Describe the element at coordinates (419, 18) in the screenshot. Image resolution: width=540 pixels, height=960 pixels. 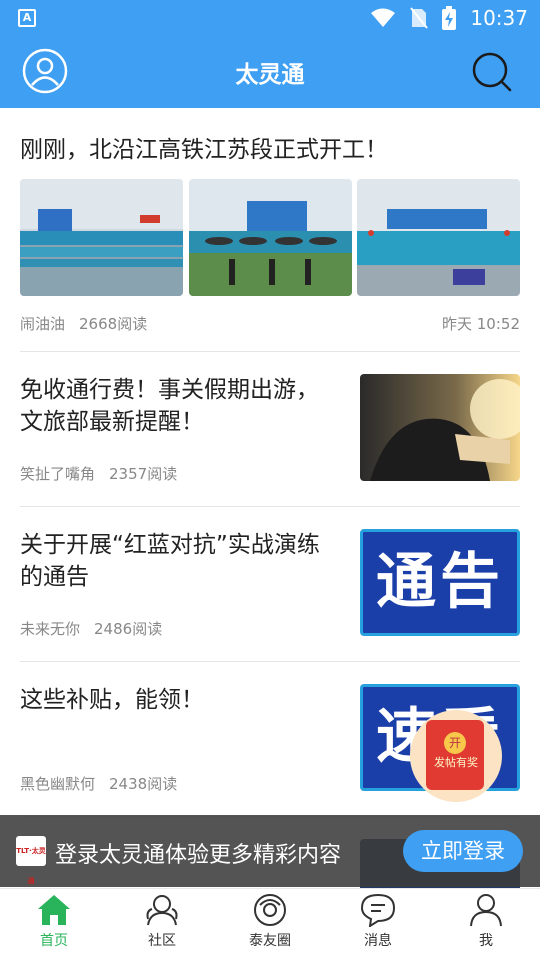
I see `no-sim-icon` at that location.